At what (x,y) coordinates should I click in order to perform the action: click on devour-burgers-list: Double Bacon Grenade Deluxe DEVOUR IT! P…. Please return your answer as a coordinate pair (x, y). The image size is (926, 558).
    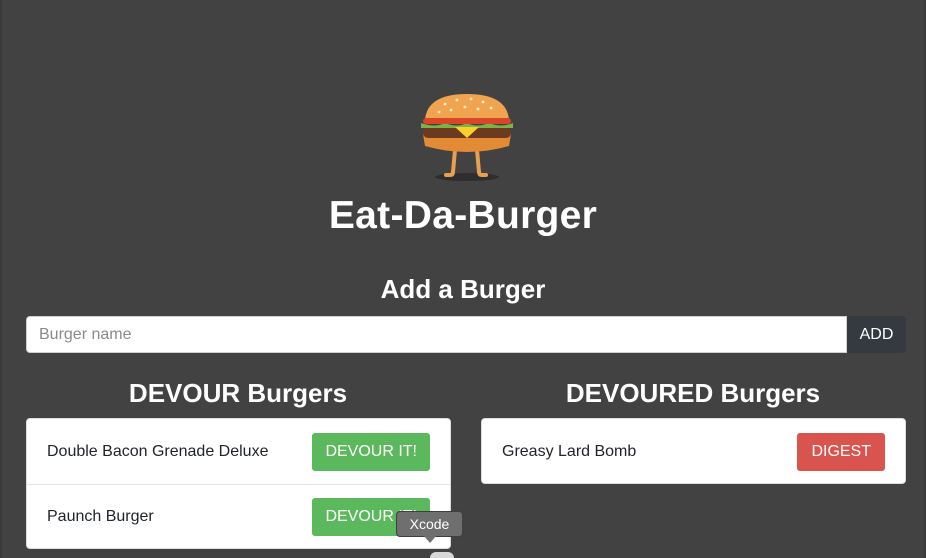
    Looking at the image, I should click on (238, 483).